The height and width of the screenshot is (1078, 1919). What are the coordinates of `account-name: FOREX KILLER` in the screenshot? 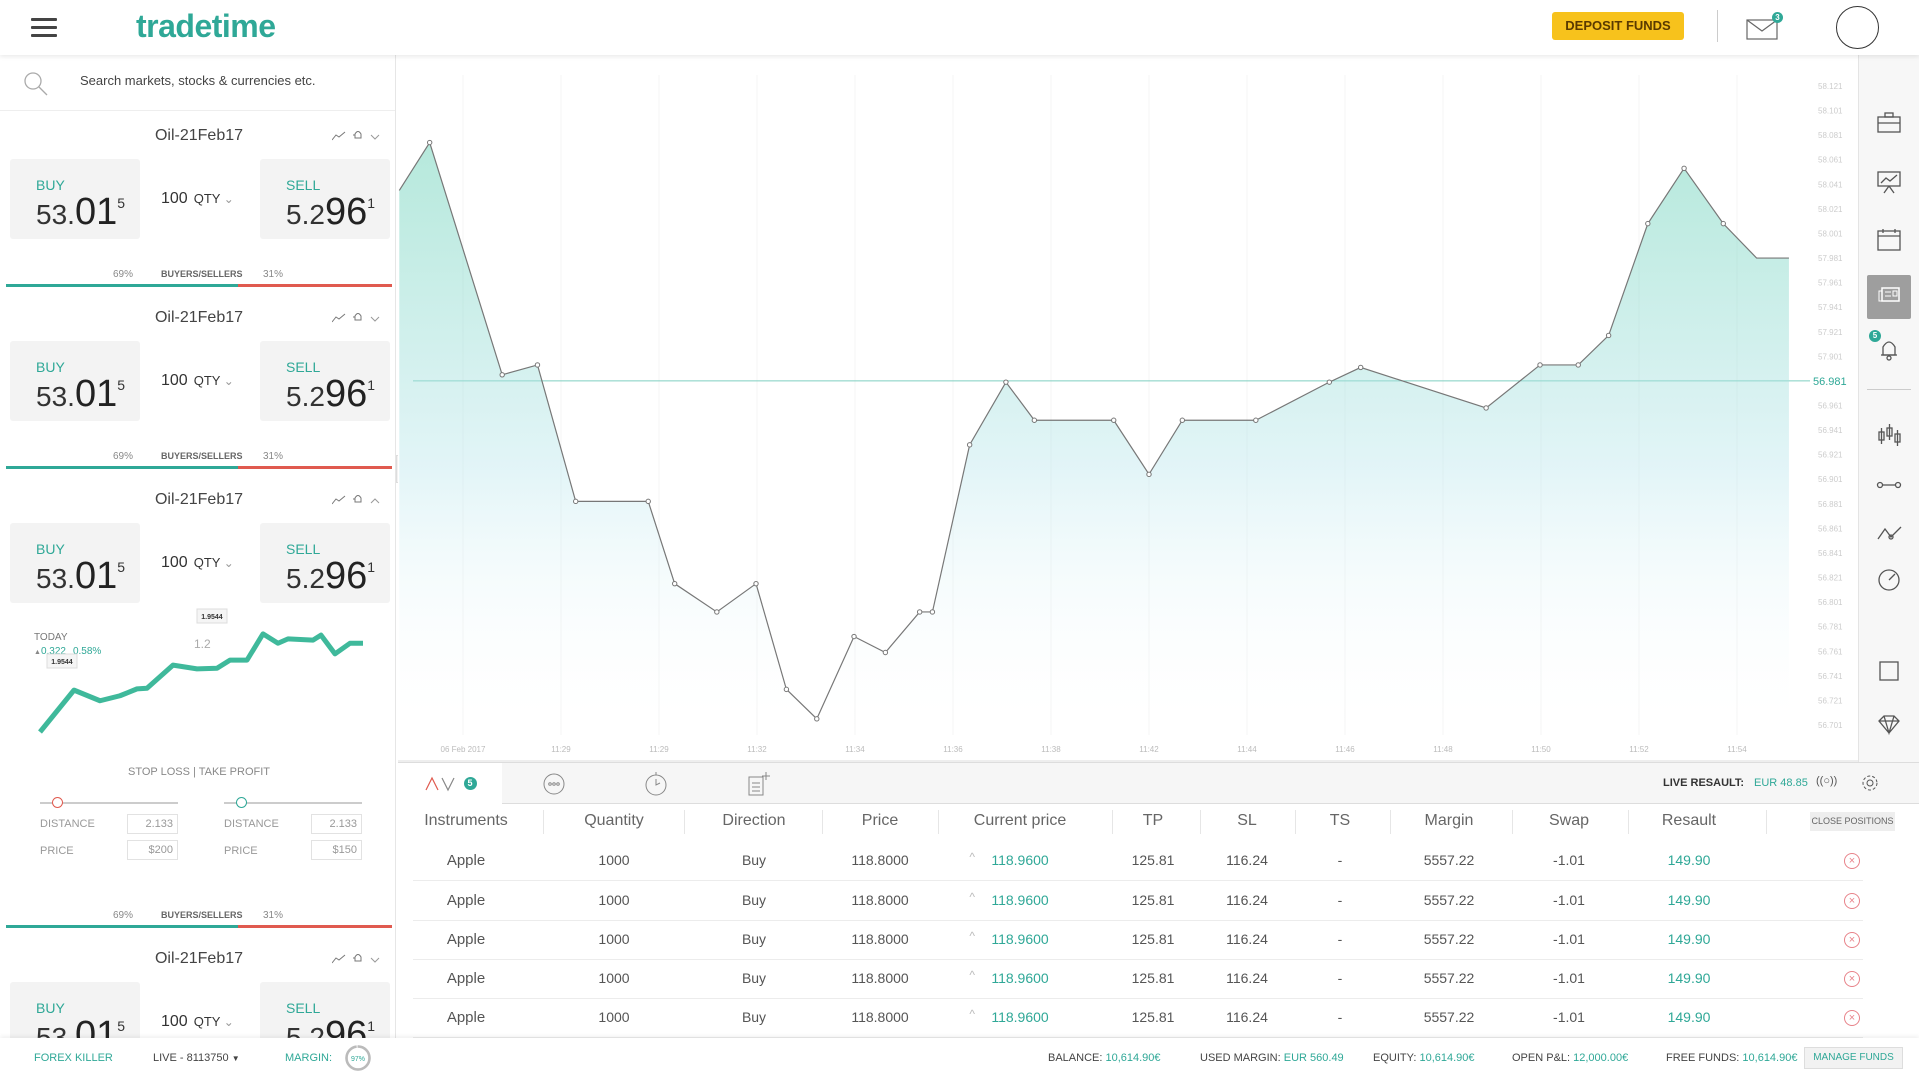 It's located at (73, 1058).